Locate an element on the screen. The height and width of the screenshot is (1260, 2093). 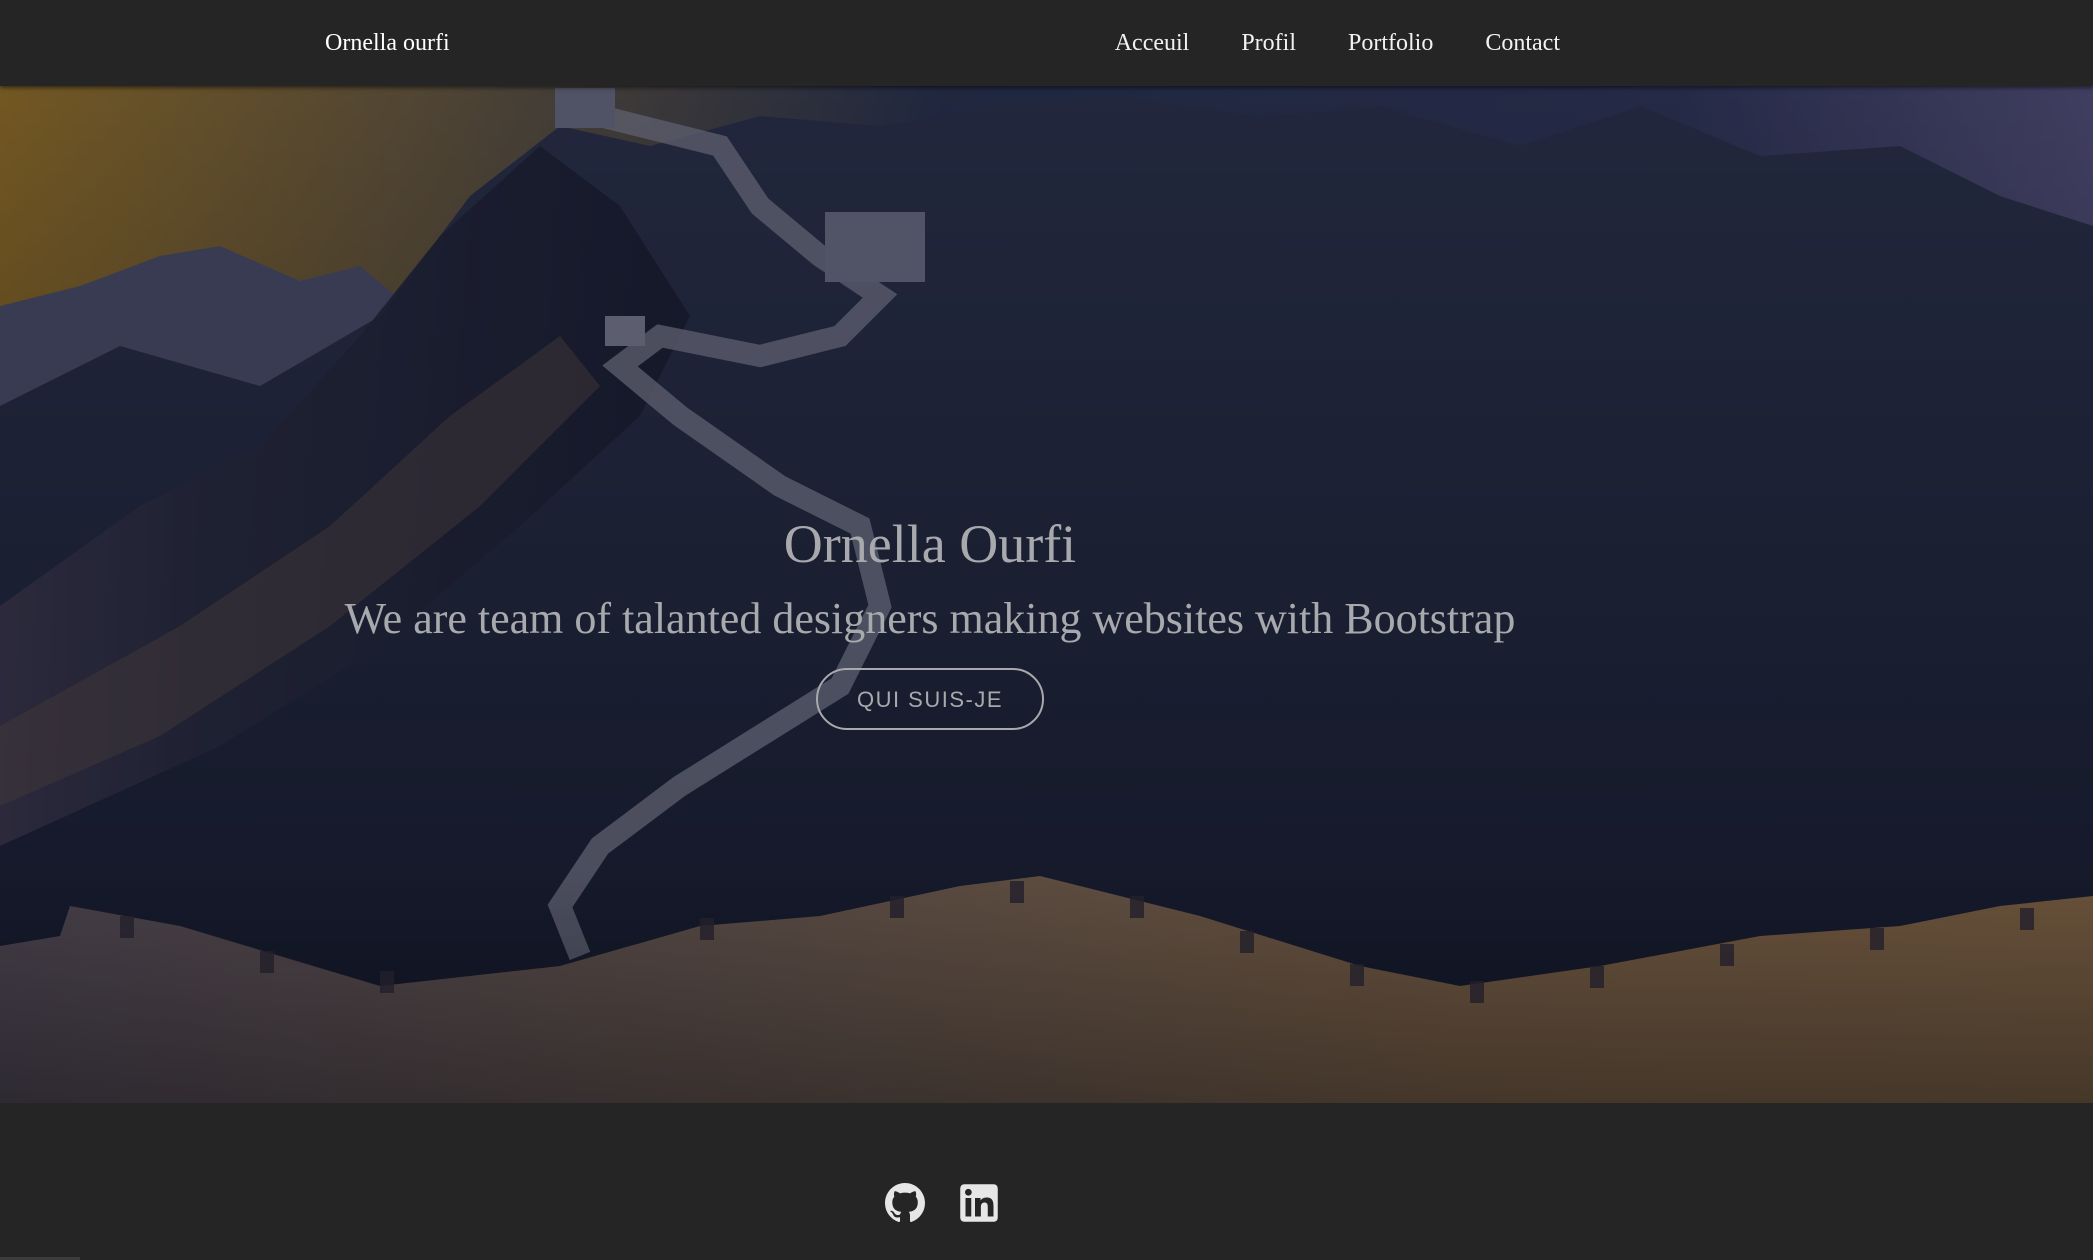
nav-item-acceuil: Acceuil is located at coordinates (1152, 43).